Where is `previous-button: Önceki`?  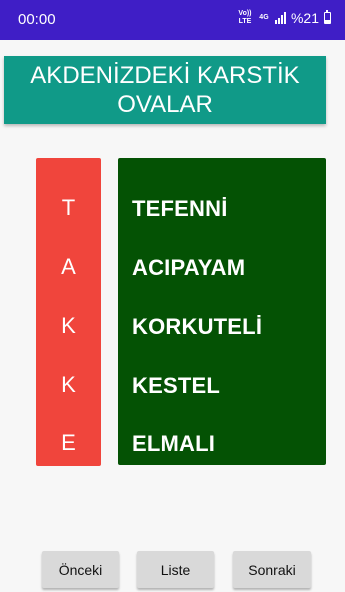
previous-button: Önceki is located at coordinates (80, 569).